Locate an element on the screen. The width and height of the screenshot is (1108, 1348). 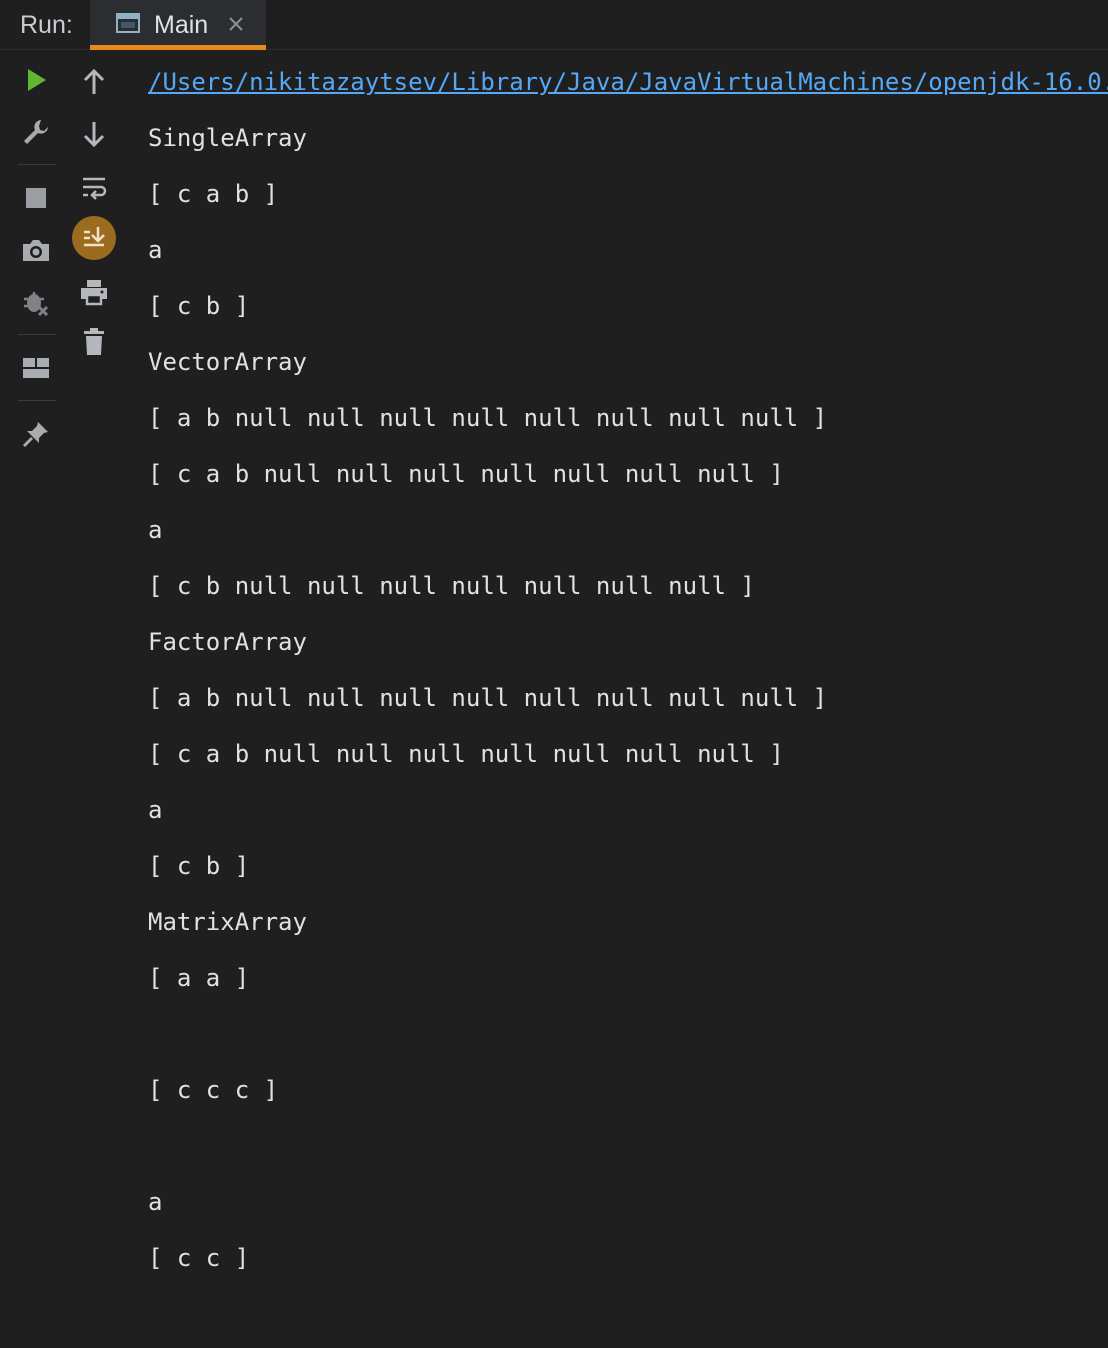
console-tab-icon is located at coordinates (129, 24).